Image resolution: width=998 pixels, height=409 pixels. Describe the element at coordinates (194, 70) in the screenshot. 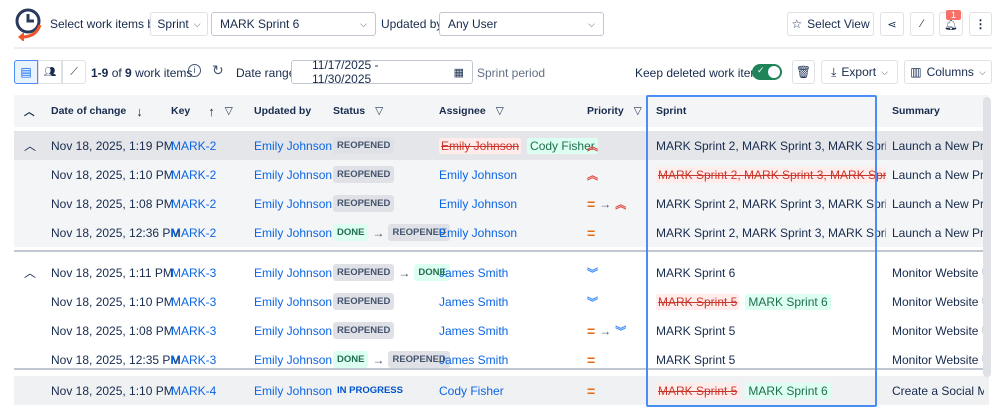

I see `info-icon: i` at that location.